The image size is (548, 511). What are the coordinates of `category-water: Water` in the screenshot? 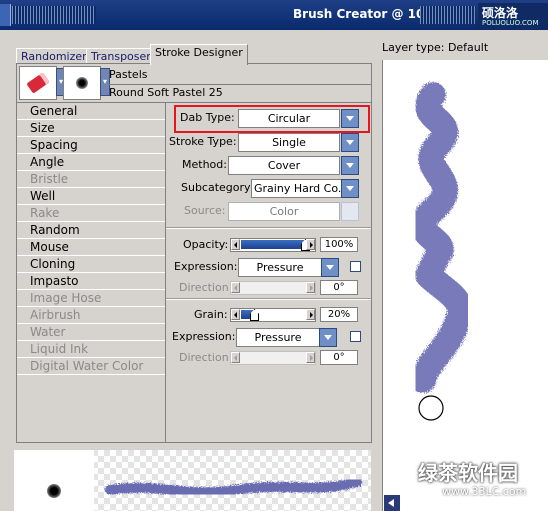 It's located at (91, 332).